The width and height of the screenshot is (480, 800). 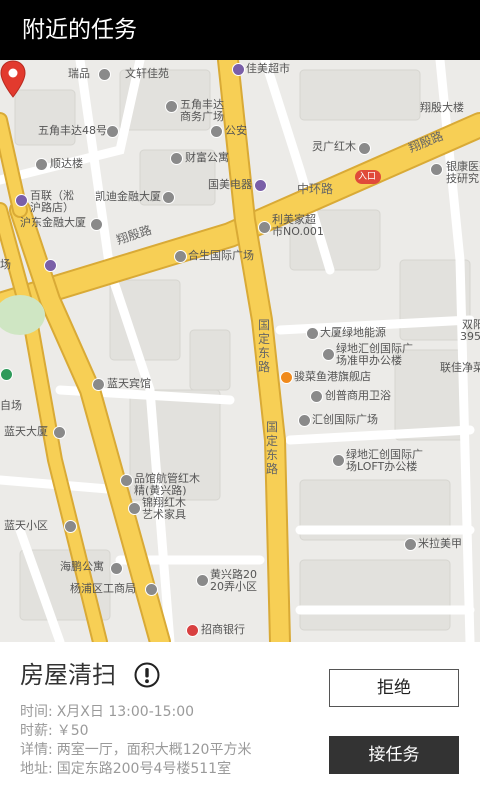 What do you see at coordinates (164, 514) in the screenshot?
I see `place-label: 艺术家具` at bounding box center [164, 514].